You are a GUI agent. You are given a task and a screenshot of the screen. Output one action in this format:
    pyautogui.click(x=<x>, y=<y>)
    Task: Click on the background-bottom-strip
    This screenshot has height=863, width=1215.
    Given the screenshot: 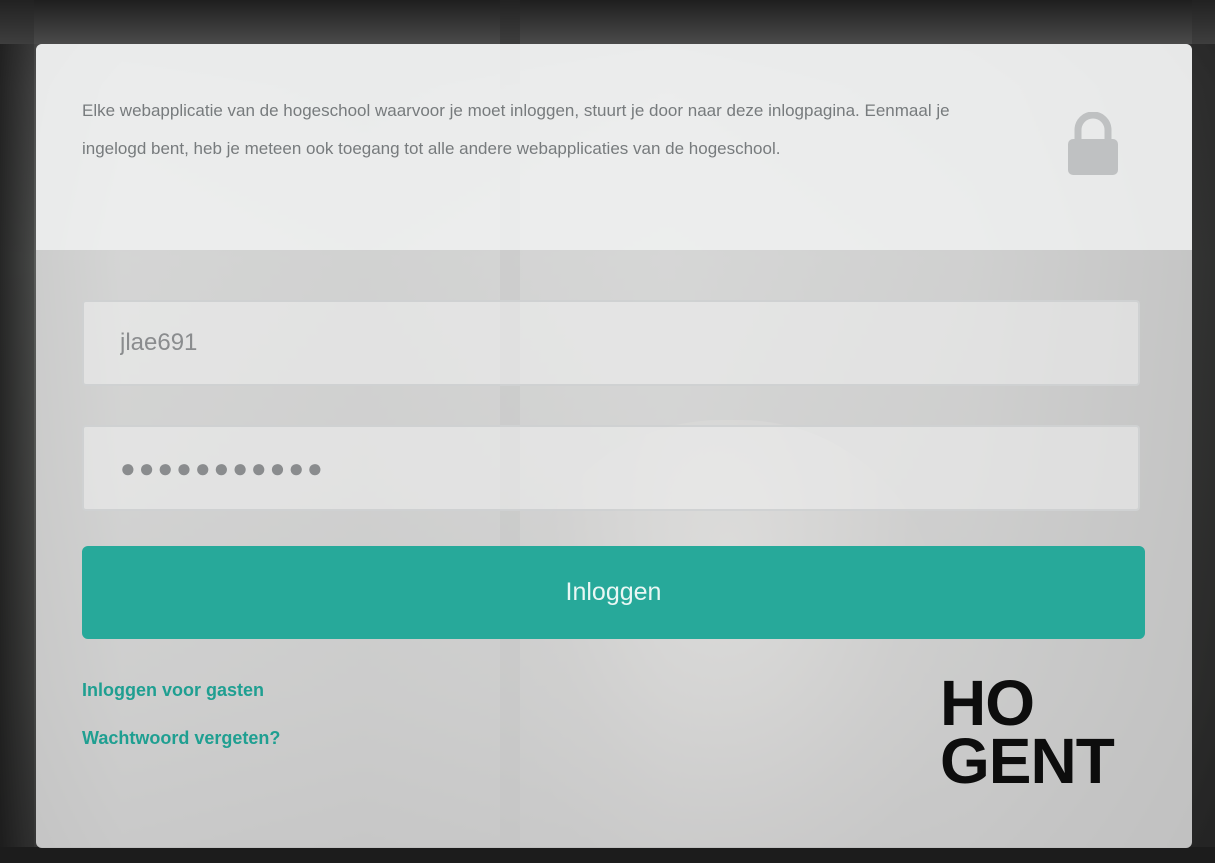 What is the action you would take?
    pyautogui.click(x=607, y=855)
    